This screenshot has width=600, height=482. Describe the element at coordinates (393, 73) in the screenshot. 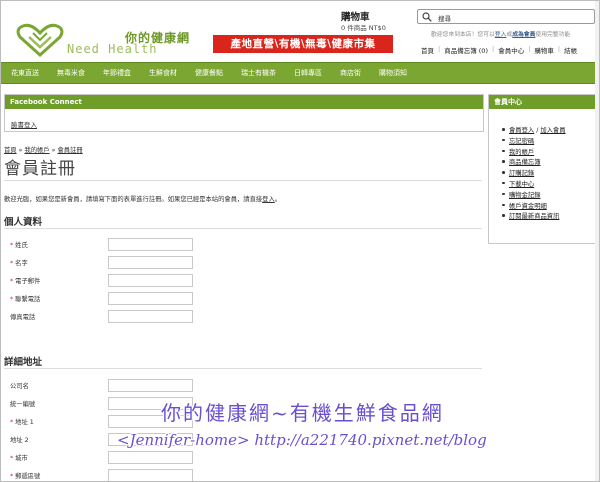

I see `nav-item: 購物須知` at that location.